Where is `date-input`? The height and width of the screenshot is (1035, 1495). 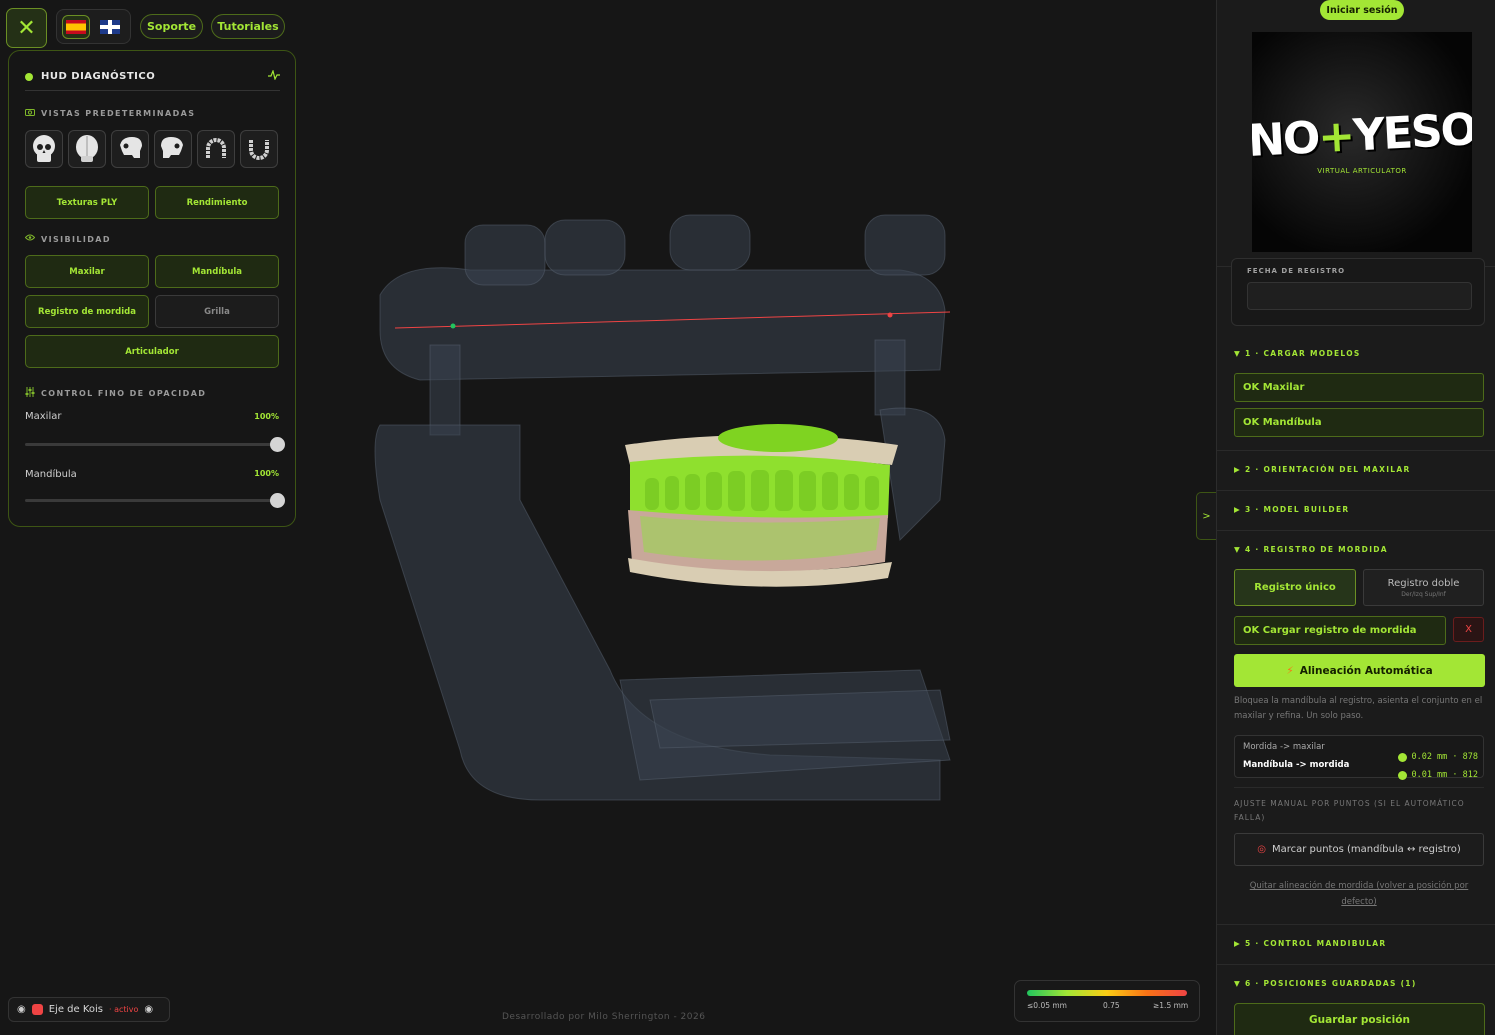
date-input is located at coordinates (1359, 296).